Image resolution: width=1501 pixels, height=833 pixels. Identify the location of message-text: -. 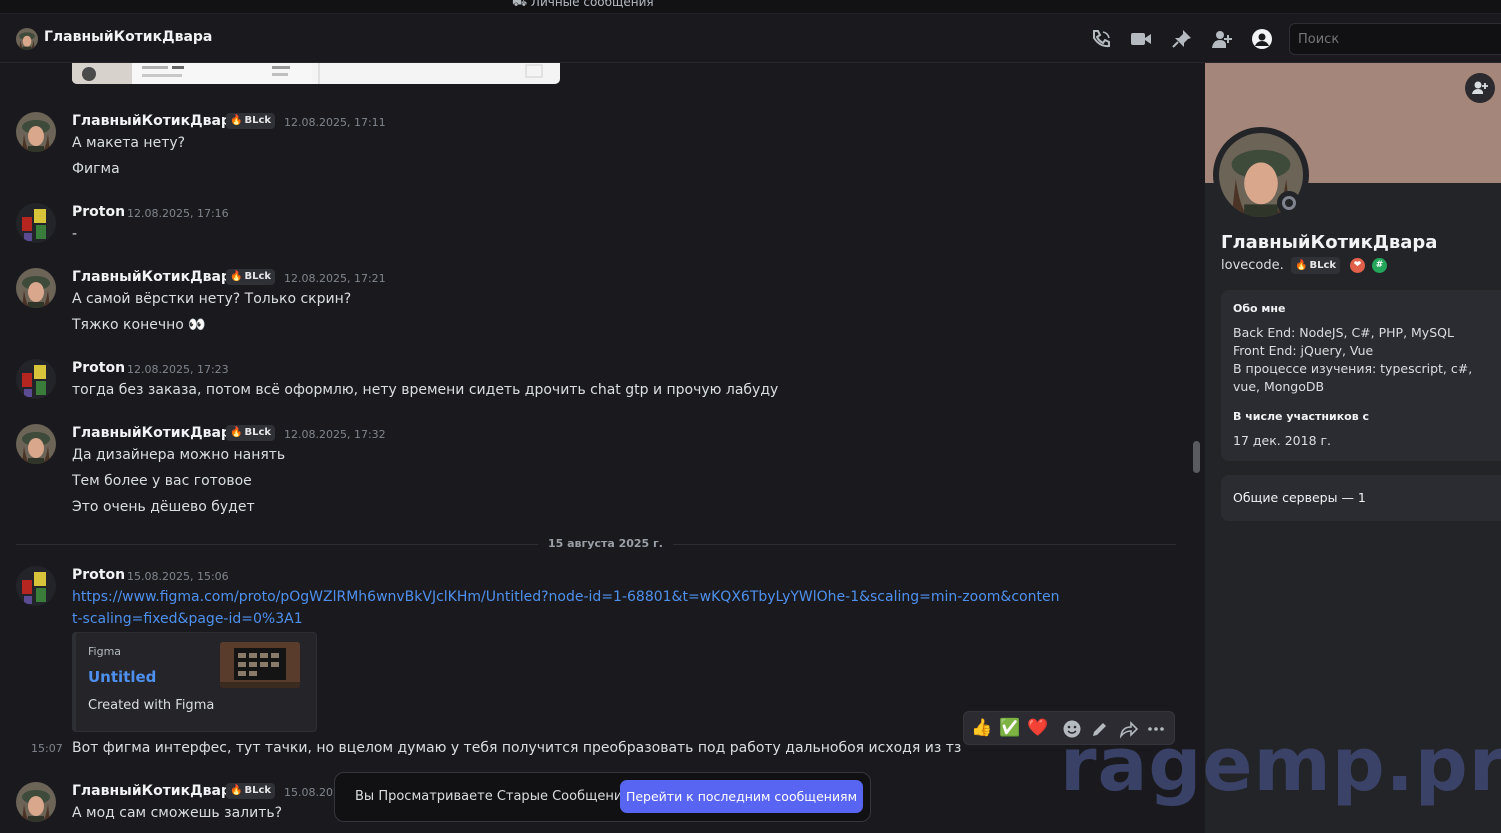
(75, 234).